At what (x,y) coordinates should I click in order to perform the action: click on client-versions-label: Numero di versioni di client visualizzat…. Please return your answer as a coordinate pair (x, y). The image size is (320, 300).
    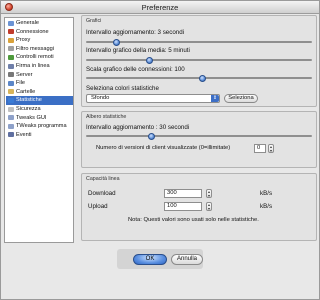
    Looking at the image, I should click on (163, 148).